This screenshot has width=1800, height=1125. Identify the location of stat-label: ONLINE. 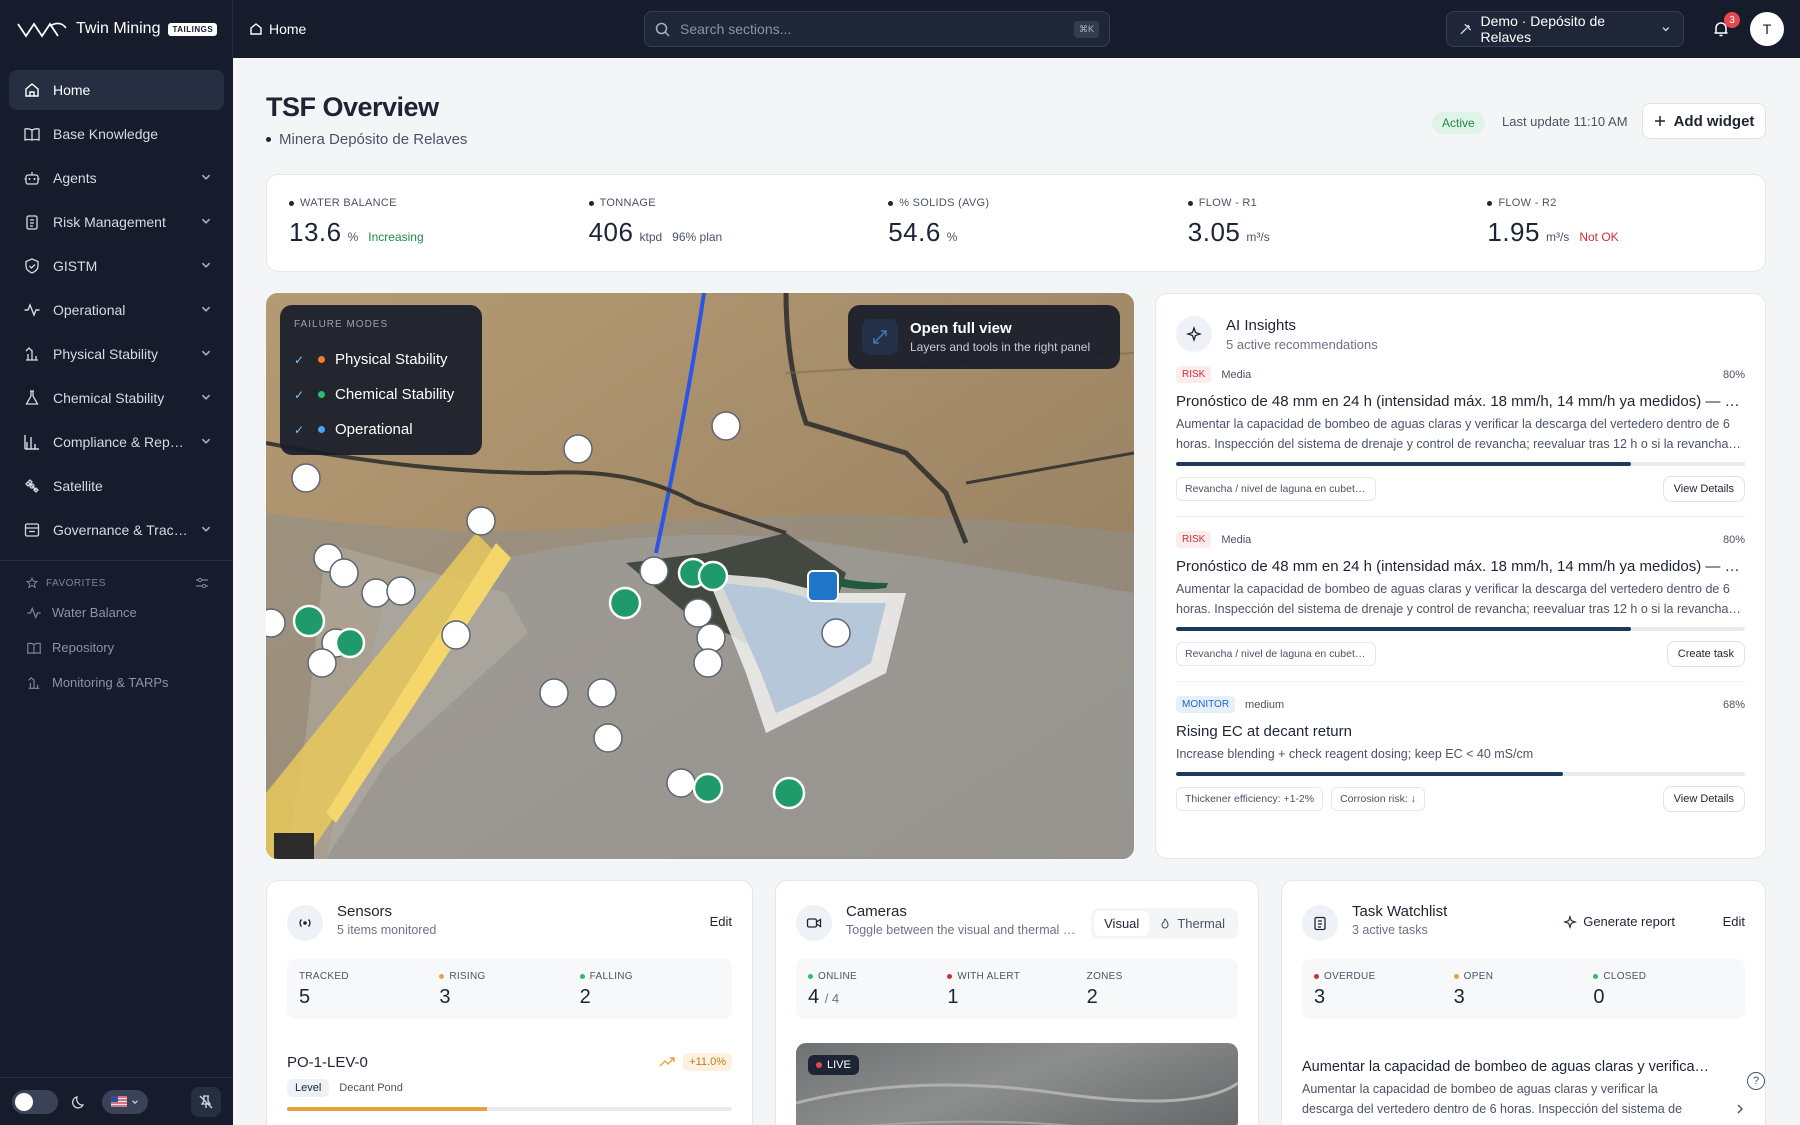
(838, 976).